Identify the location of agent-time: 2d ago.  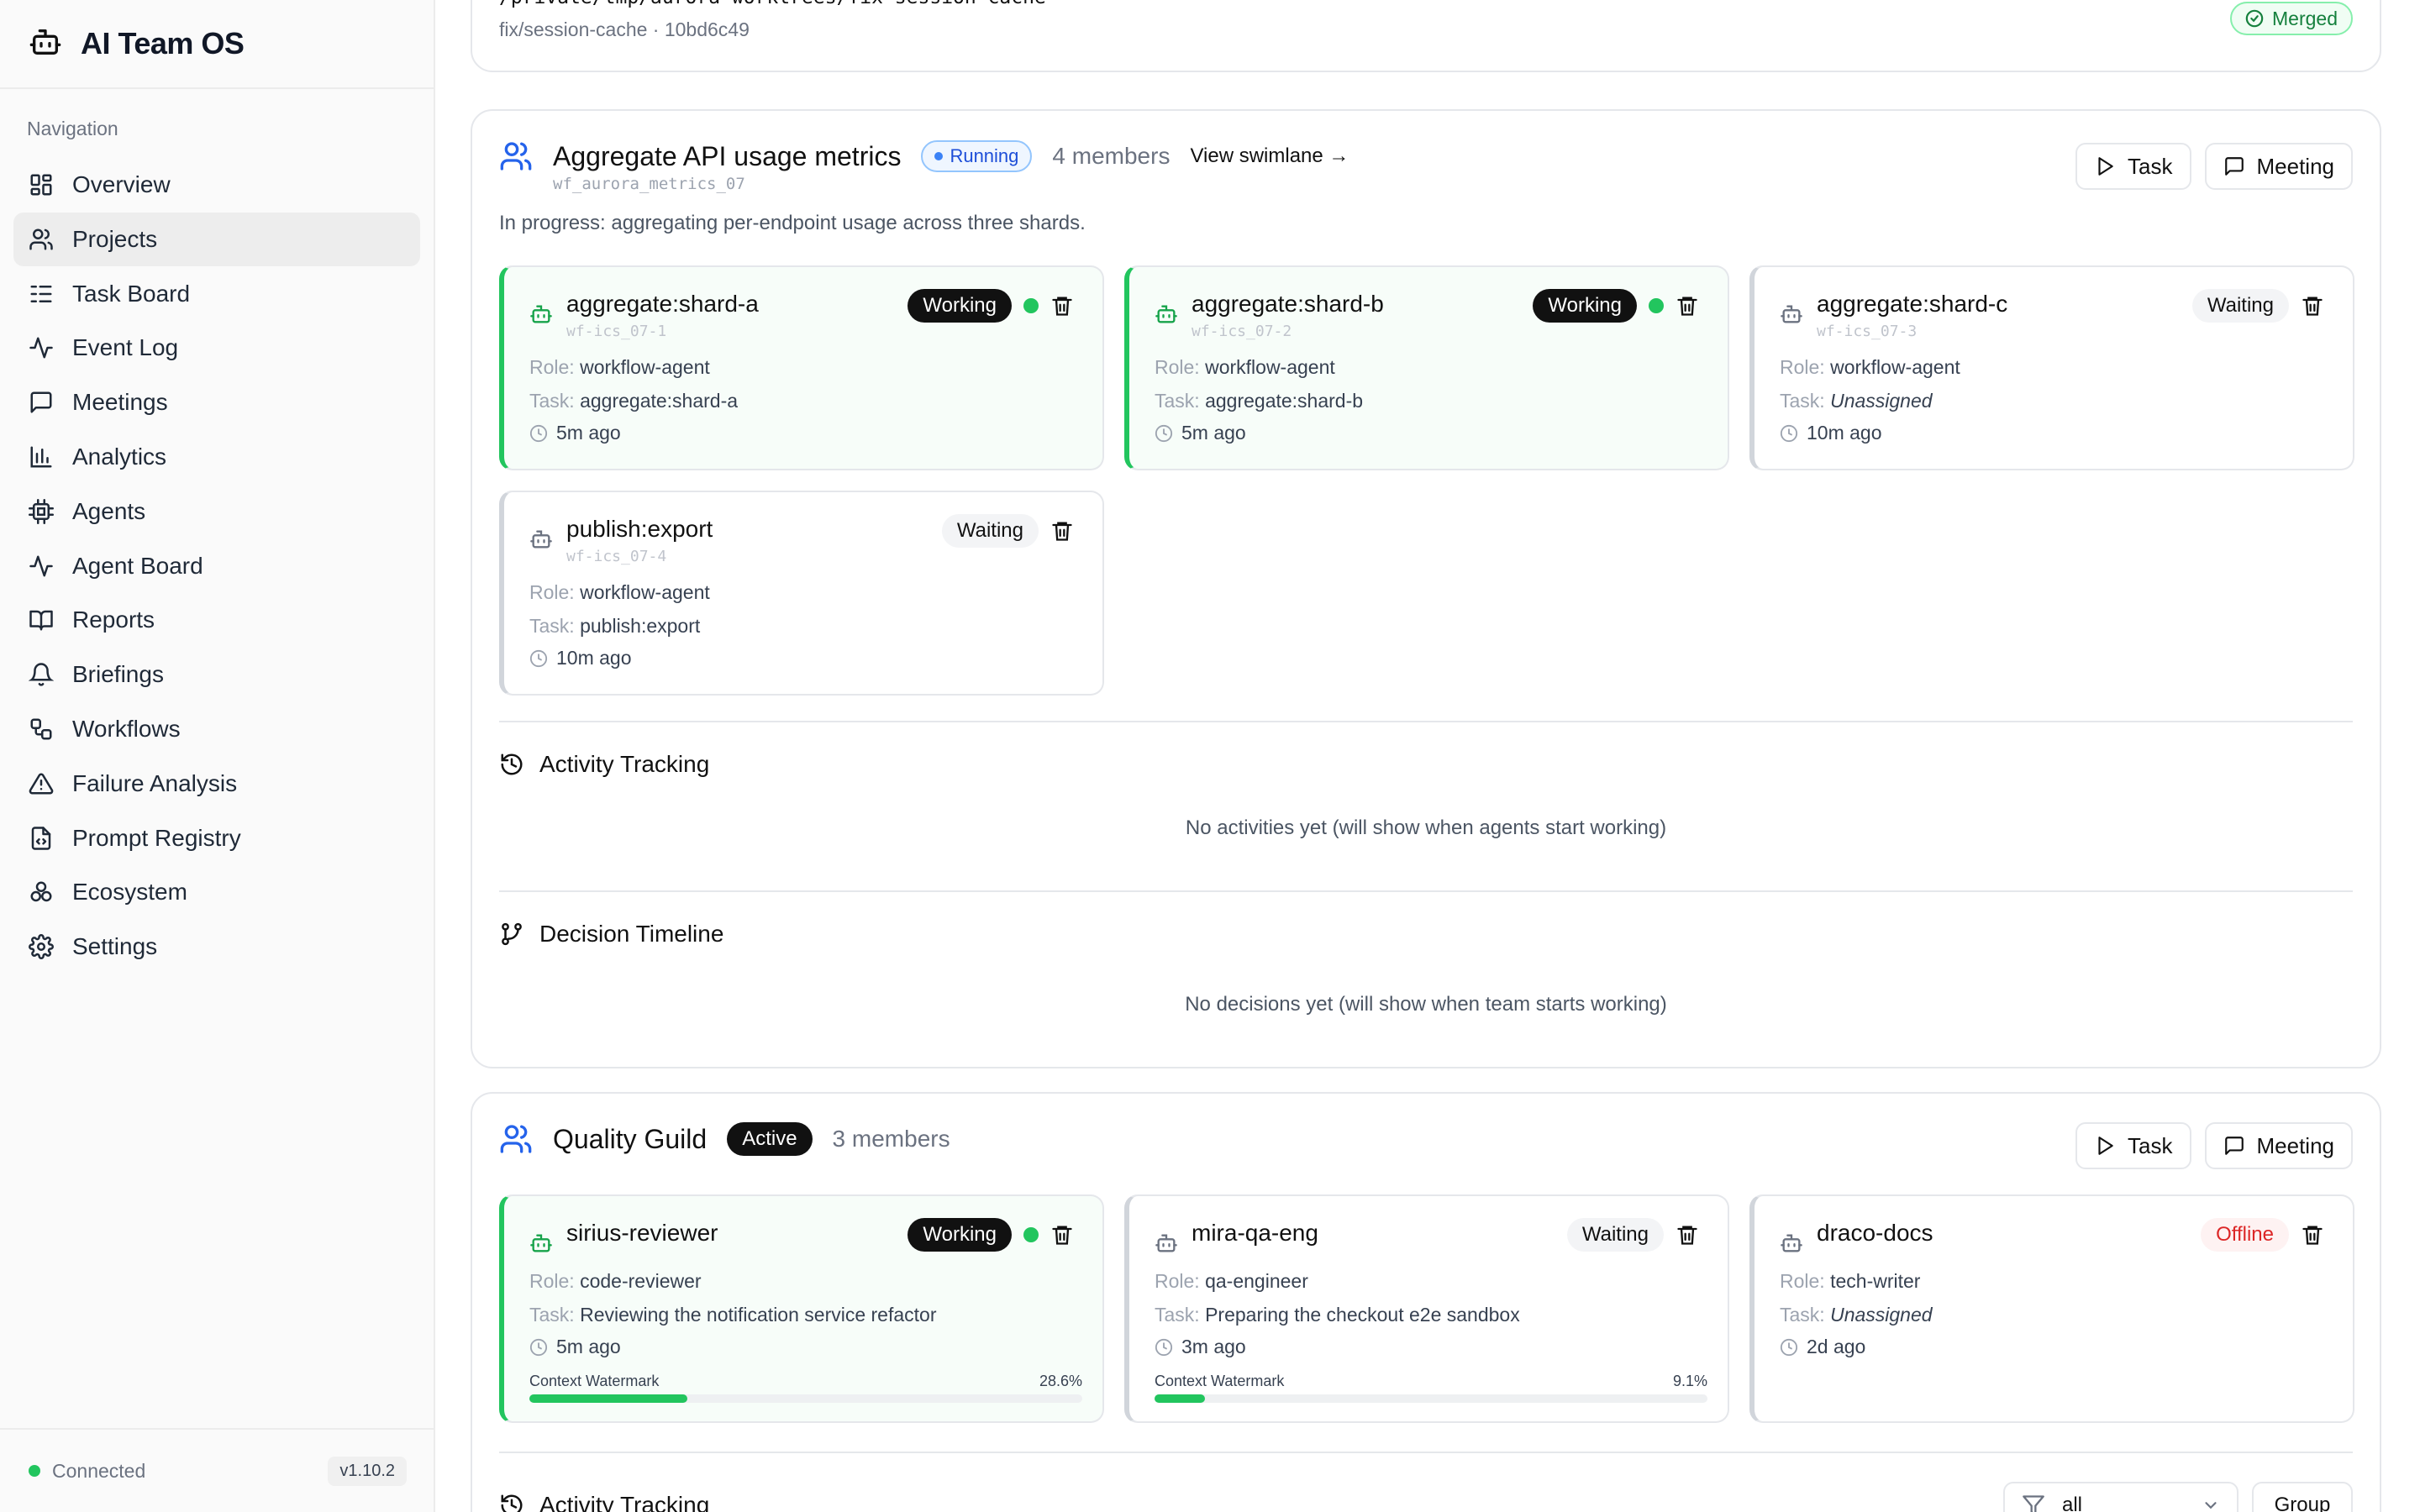
(1822, 1347).